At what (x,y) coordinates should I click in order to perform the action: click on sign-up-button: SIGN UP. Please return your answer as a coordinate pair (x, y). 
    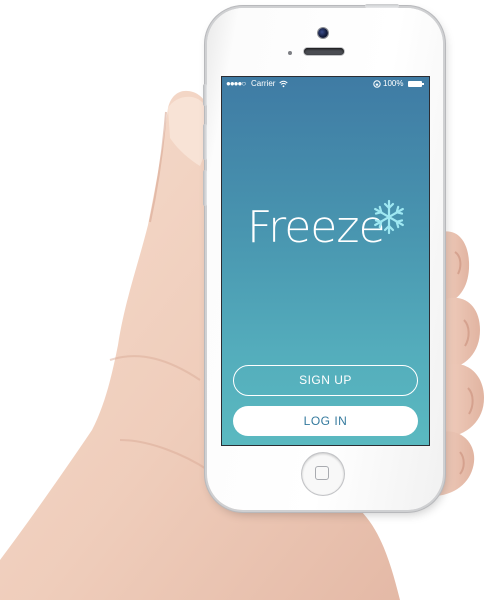
    Looking at the image, I should click on (325, 380).